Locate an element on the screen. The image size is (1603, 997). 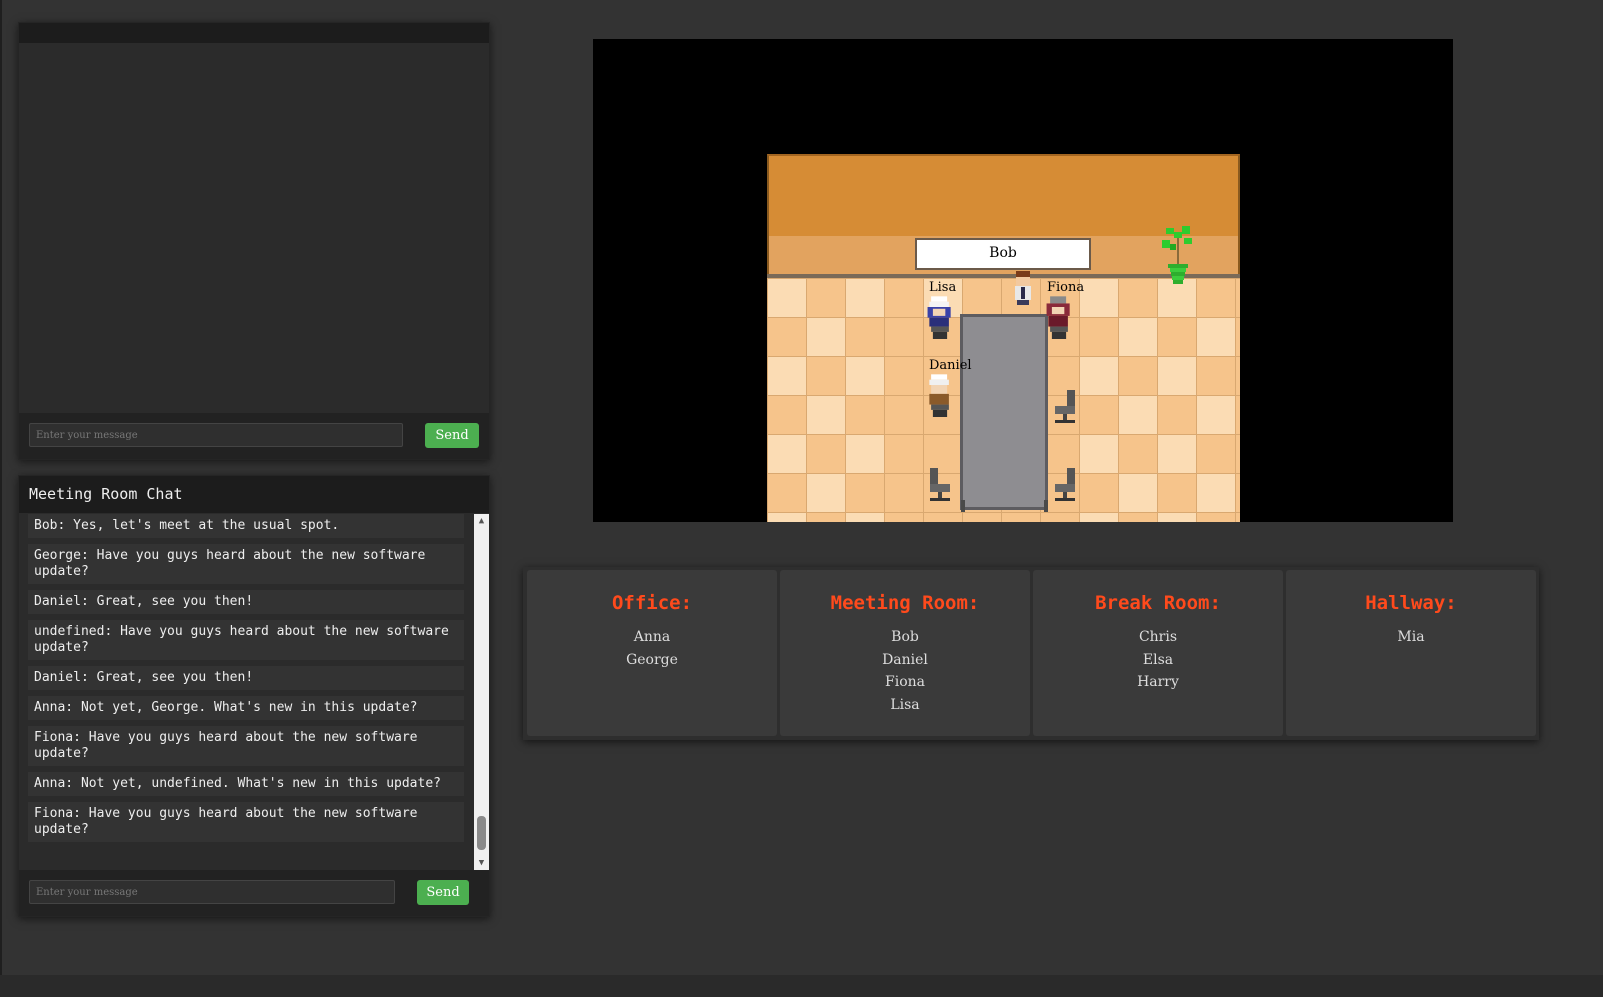
meeting-room-map: Bob Lisa Fiona Daniel is located at coordinates (1003, 338).